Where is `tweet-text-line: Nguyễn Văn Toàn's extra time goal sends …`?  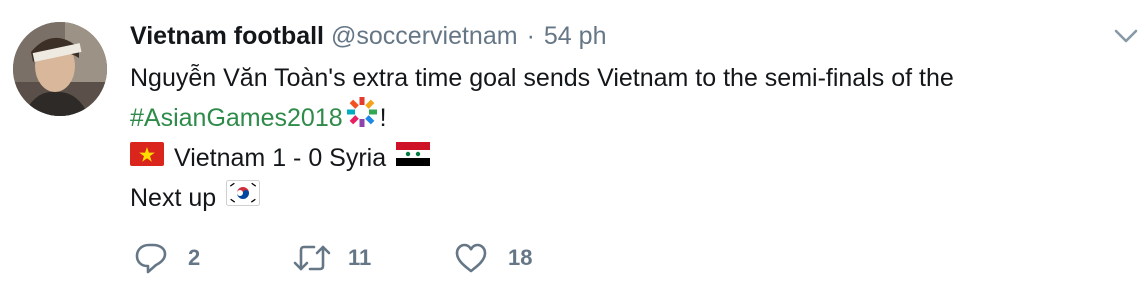 tweet-text-line: Nguyễn Văn Toàn's extra time goal sends … is located at coordinates (625, 78).